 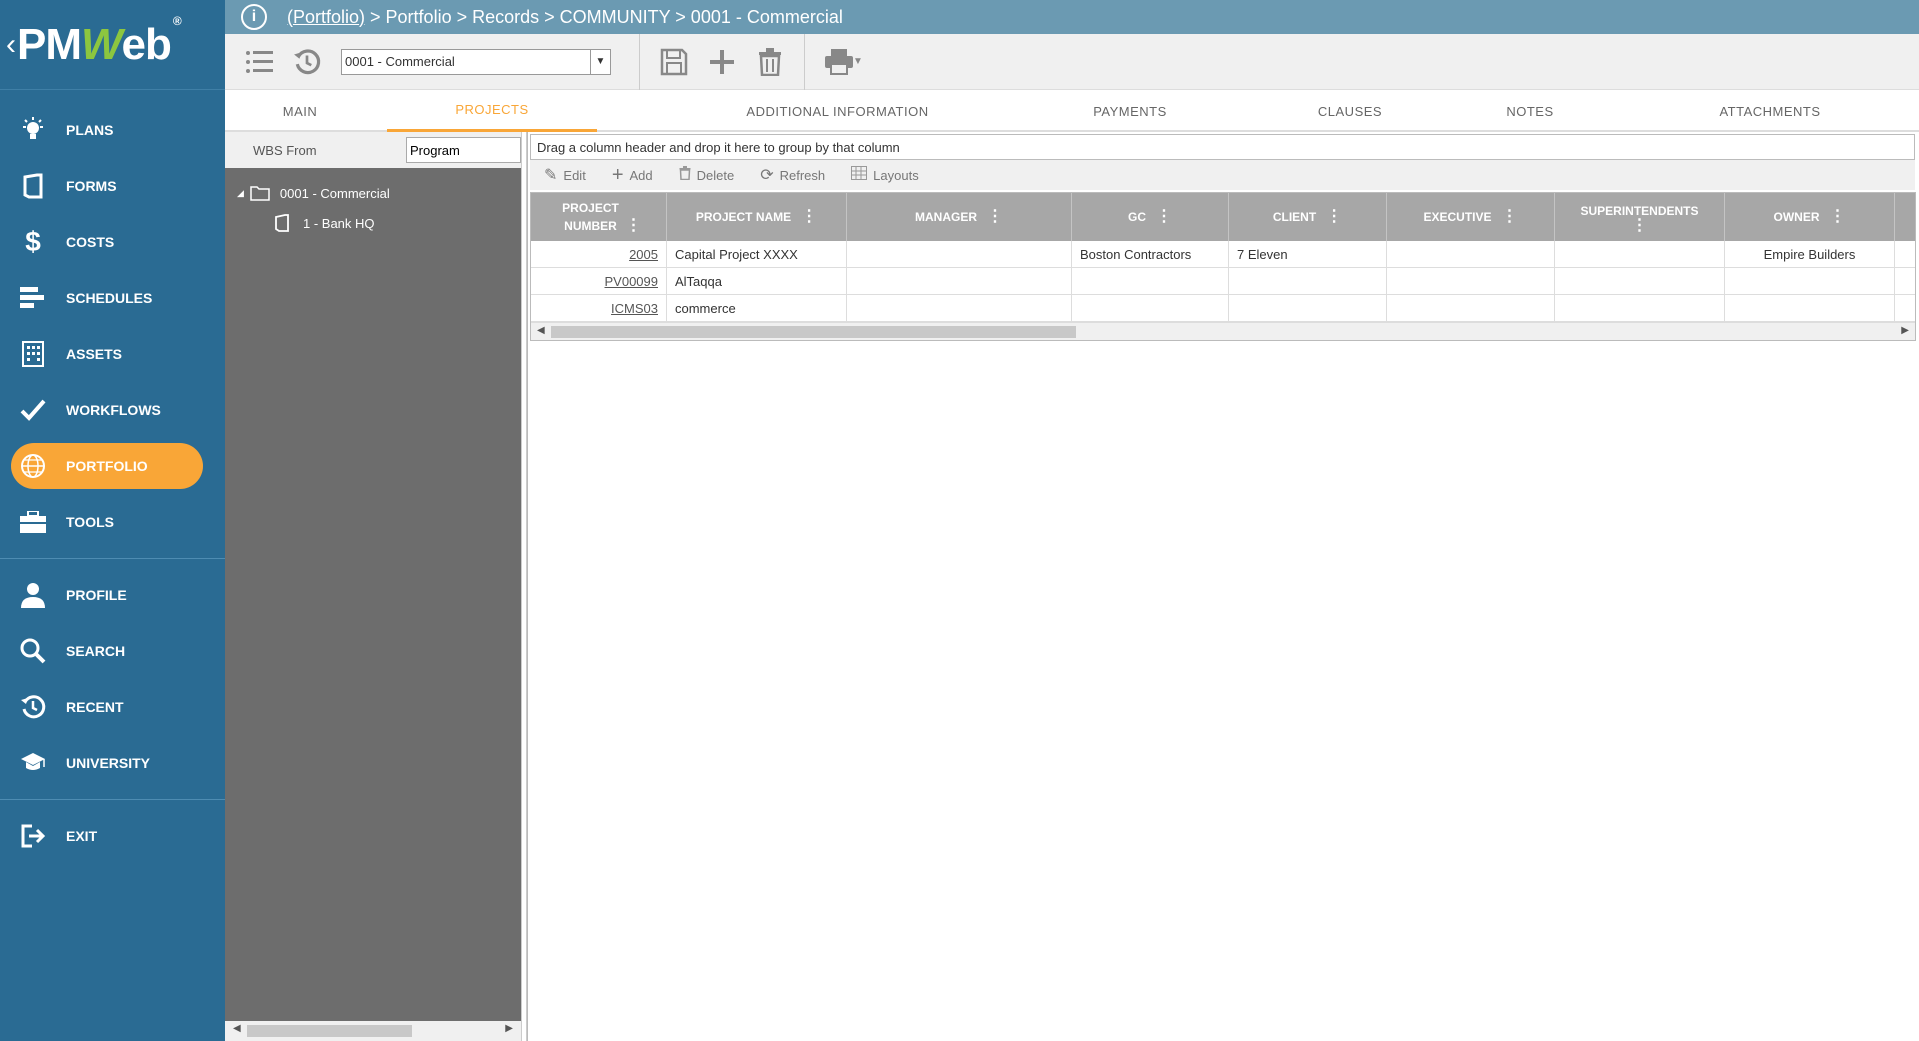 What do you see at coordinates (112, 242) in the screenshot?
I see `nav-item-costs: $ COSTS` at bounding box center [112, 242].